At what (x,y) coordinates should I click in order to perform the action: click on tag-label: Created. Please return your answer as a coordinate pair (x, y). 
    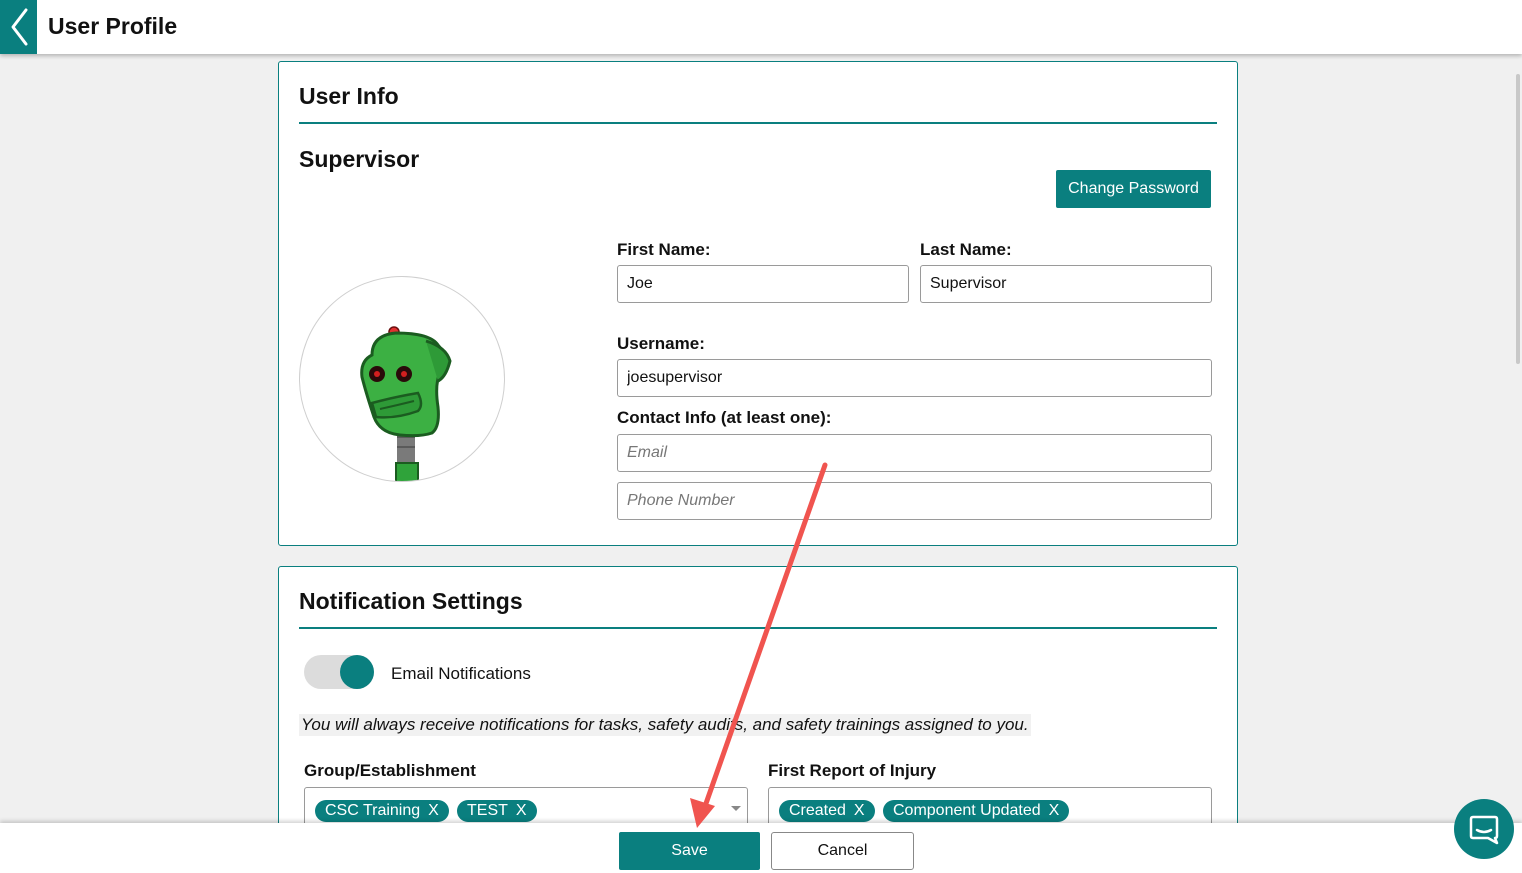
    Looking at the image, I should click on (817, 810).